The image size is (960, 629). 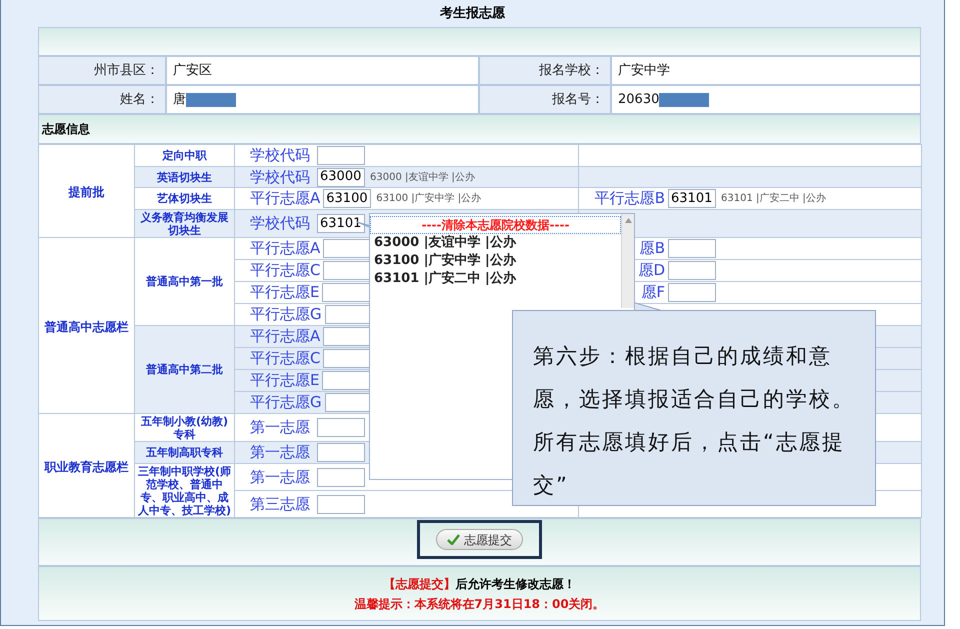 What do you see at coordinates (472, 13) in the screenshot?
I see `page-title: 考生报志愿` at bounding box center [472, 13].